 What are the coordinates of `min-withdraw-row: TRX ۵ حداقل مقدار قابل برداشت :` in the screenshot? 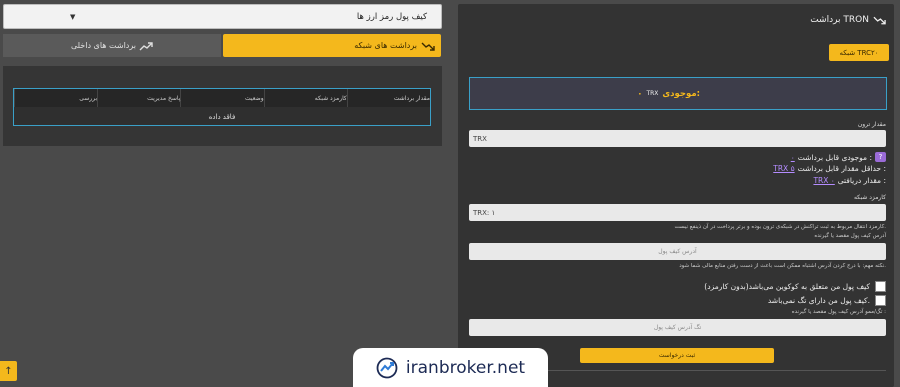 It's located at (829, 168).